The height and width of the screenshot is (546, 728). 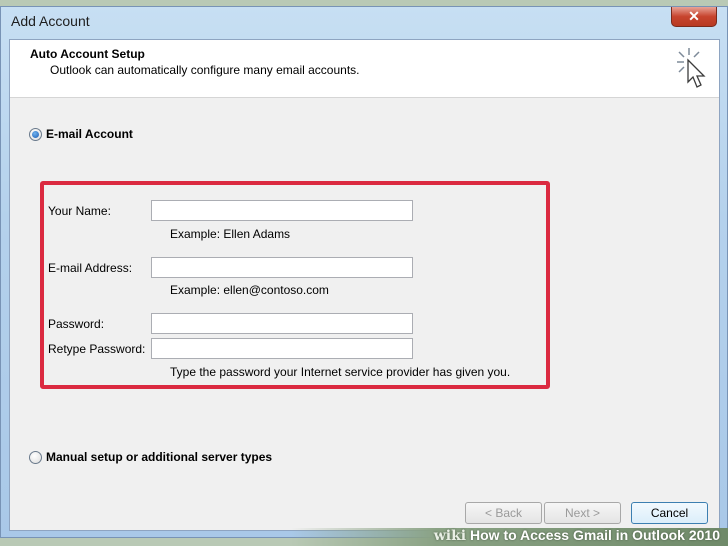 What do you see at coordinates (669, 513) in the screenshot?
I see `cancel-button: Cancel` at bounding box center [669, 513].